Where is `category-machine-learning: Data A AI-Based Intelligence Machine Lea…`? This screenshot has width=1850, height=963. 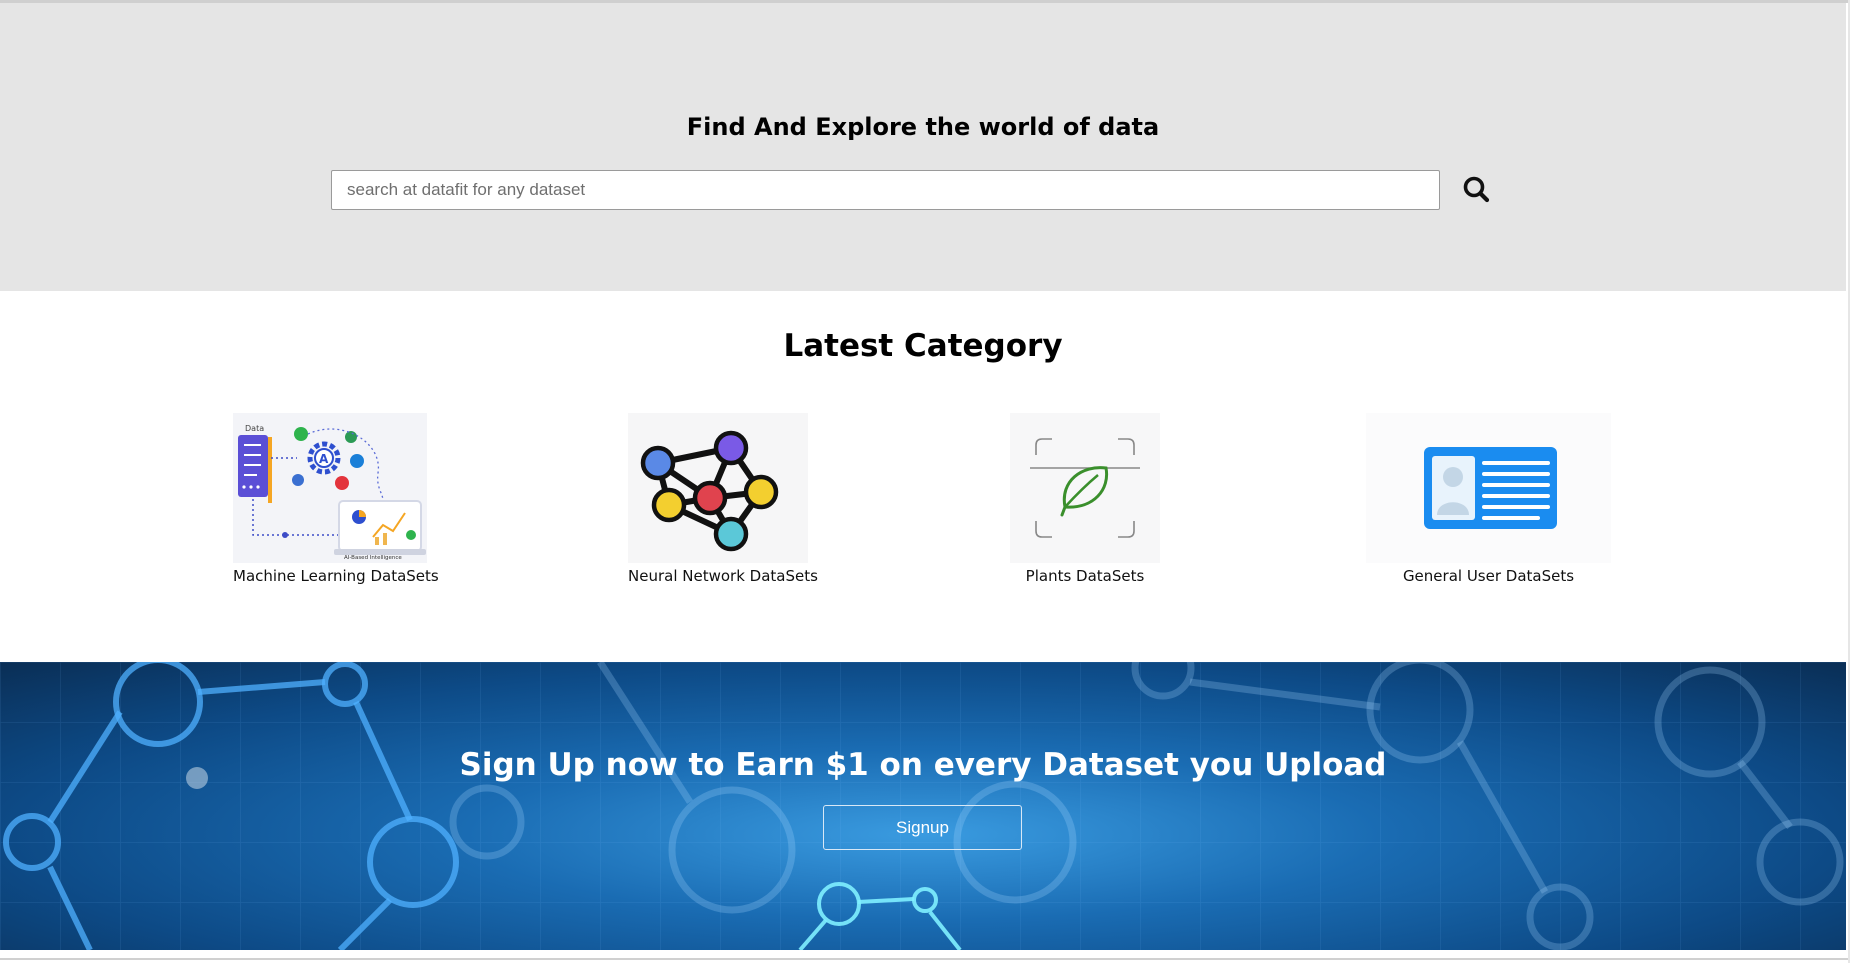 category-machine-learning: Data A AI-Based Intelligence Machine Lea… is located at coordinates (336, 499).